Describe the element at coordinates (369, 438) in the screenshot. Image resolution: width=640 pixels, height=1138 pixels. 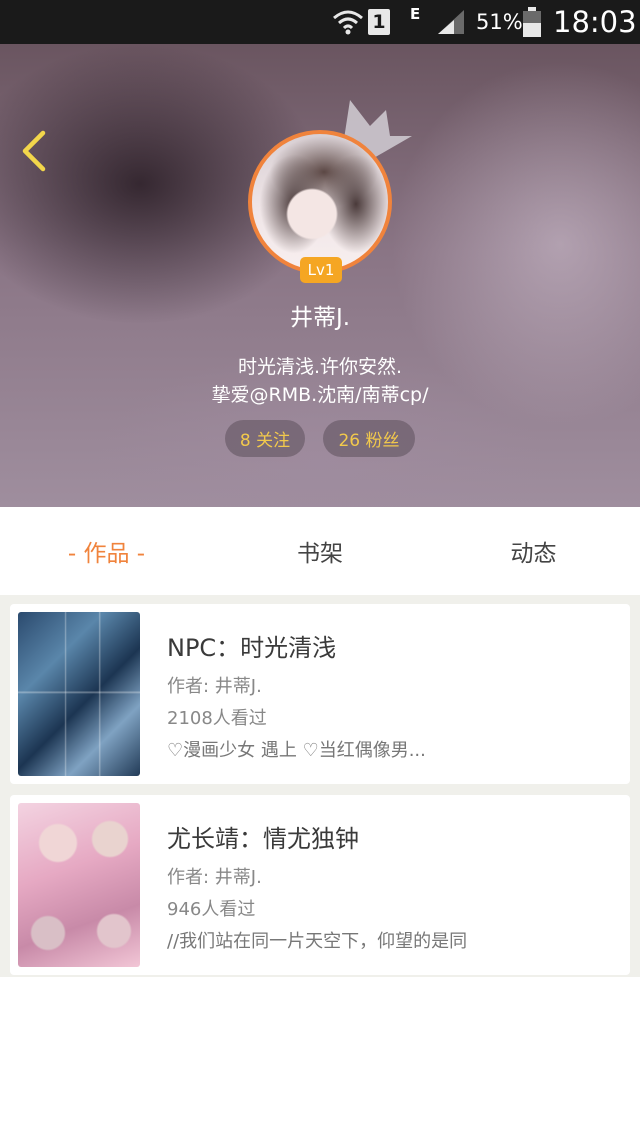
I see `fans-button: 26 粉丝` at that location.